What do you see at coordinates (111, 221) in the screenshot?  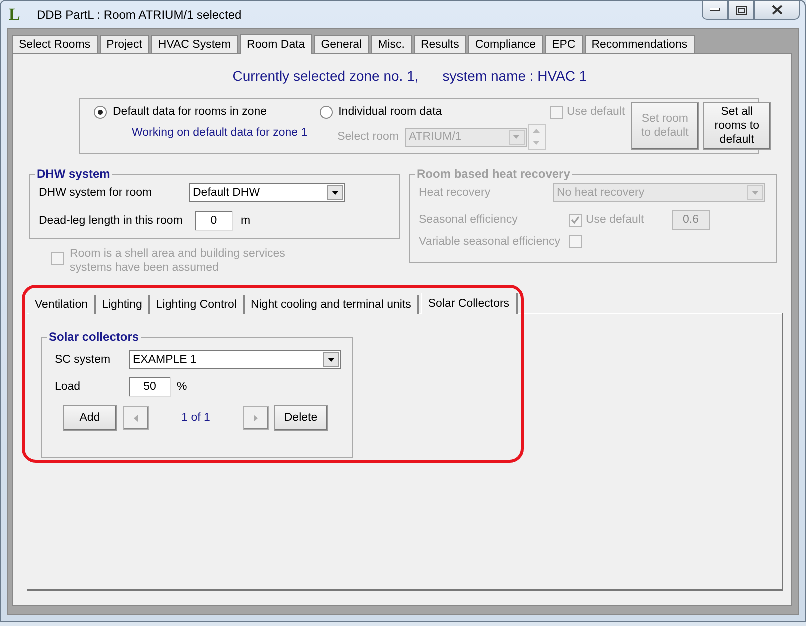 I see `dead-leg-label: Dead-leg length in this room` at bounding box center [111, 221].